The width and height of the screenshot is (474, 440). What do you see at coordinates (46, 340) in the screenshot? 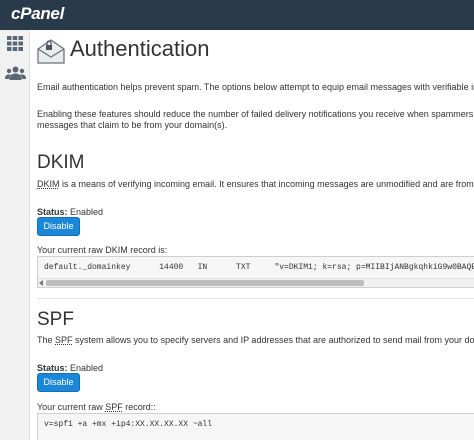
I see `spf-description-prefix: The` at bounding box center [46, 340].